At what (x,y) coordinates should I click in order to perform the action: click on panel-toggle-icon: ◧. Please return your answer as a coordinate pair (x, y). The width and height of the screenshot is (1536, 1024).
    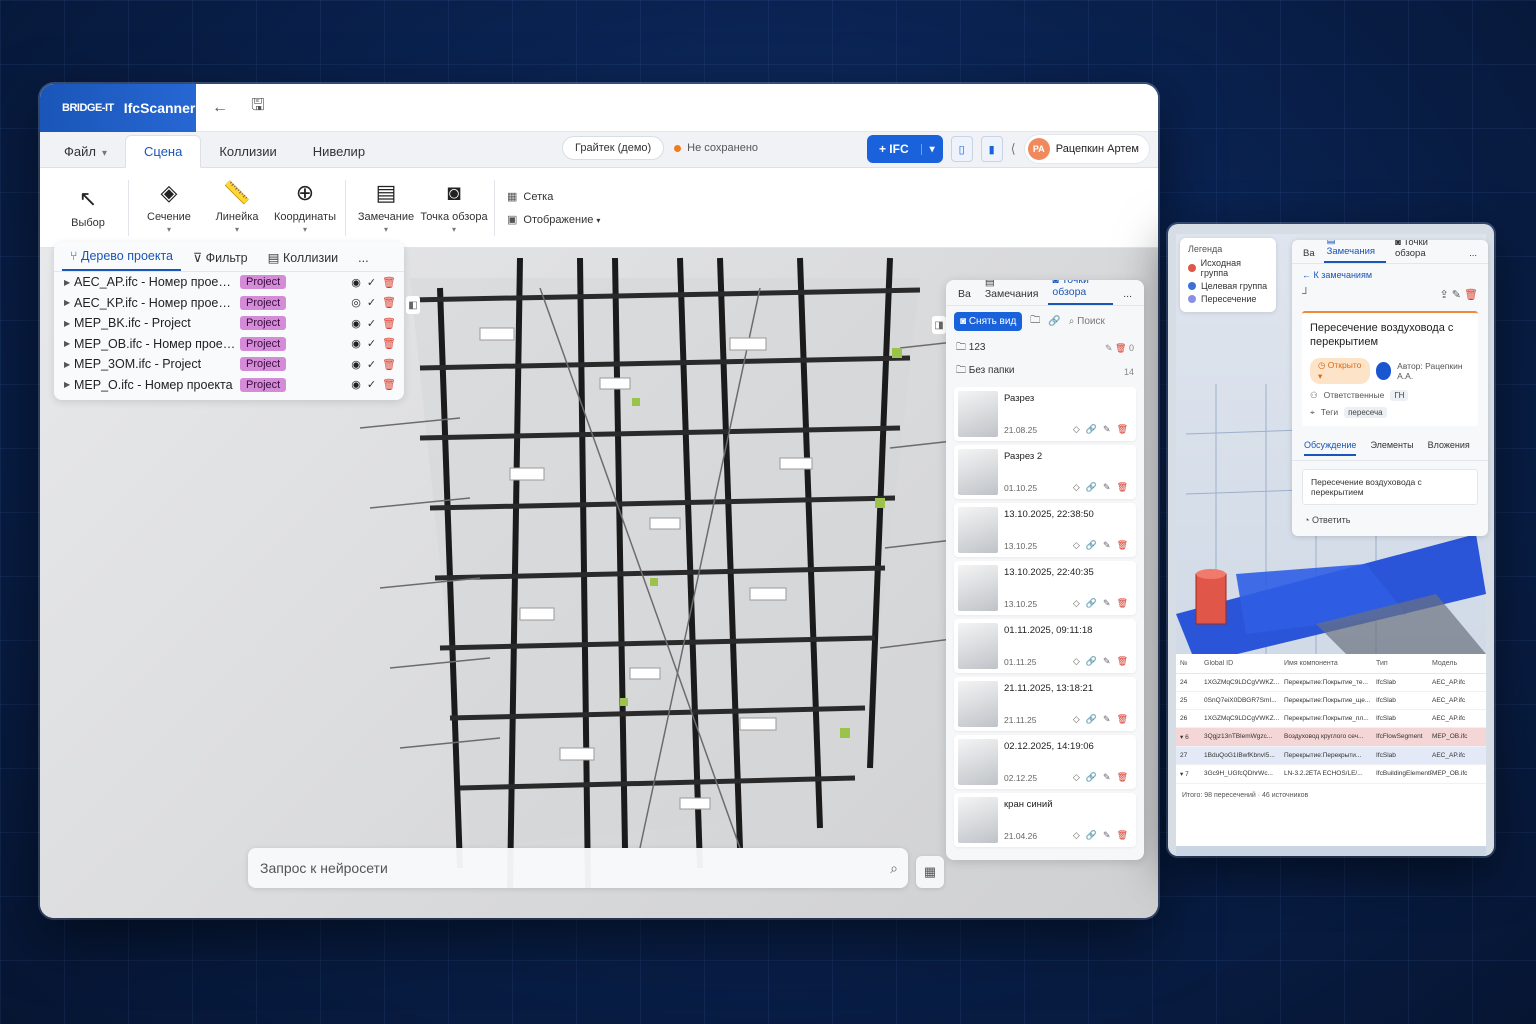
    Looking at the image, I should click on (413, 305).